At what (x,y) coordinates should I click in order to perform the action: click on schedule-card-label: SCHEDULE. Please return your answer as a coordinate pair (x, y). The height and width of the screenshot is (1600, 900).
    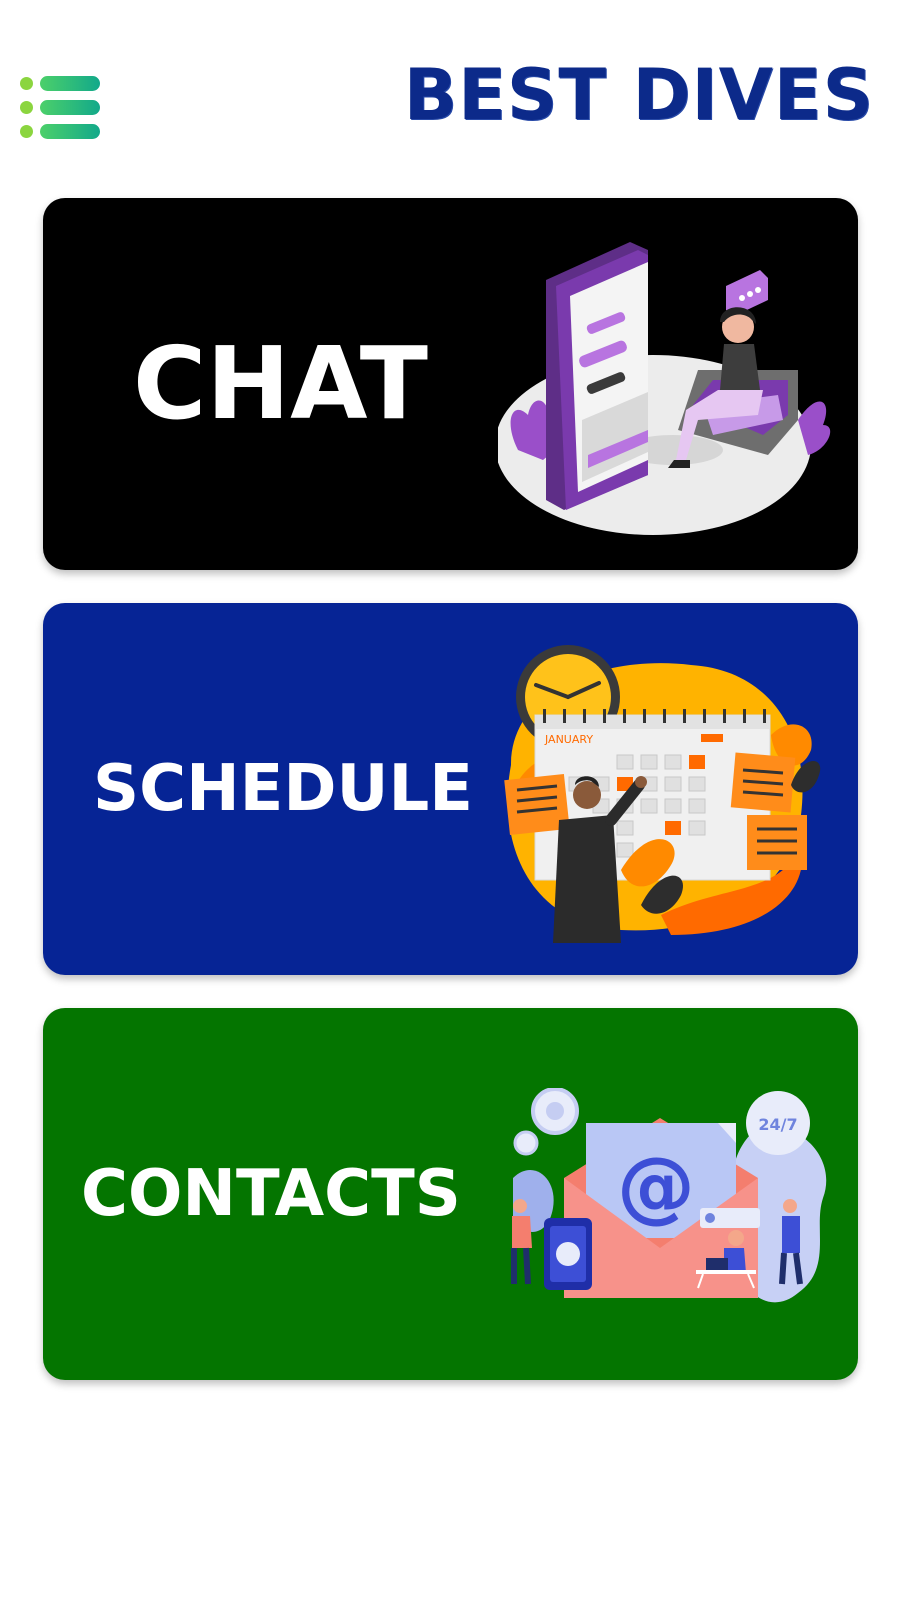
    Looking at the image, I should click on (283, 789).